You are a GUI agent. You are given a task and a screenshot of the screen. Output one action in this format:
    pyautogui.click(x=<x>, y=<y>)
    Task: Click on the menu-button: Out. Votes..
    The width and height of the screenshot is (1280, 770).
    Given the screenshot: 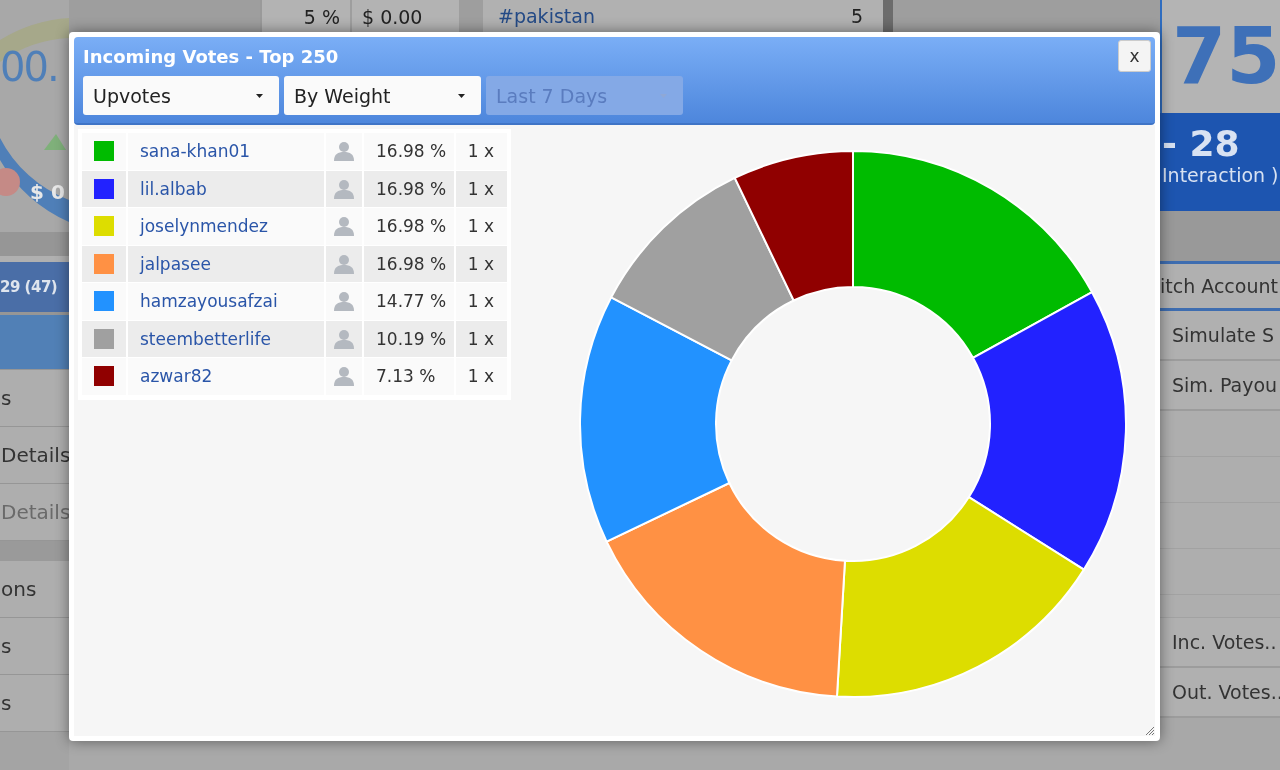 What is the action you would take?
    pyautogui.click(x=1220, y=693)
    